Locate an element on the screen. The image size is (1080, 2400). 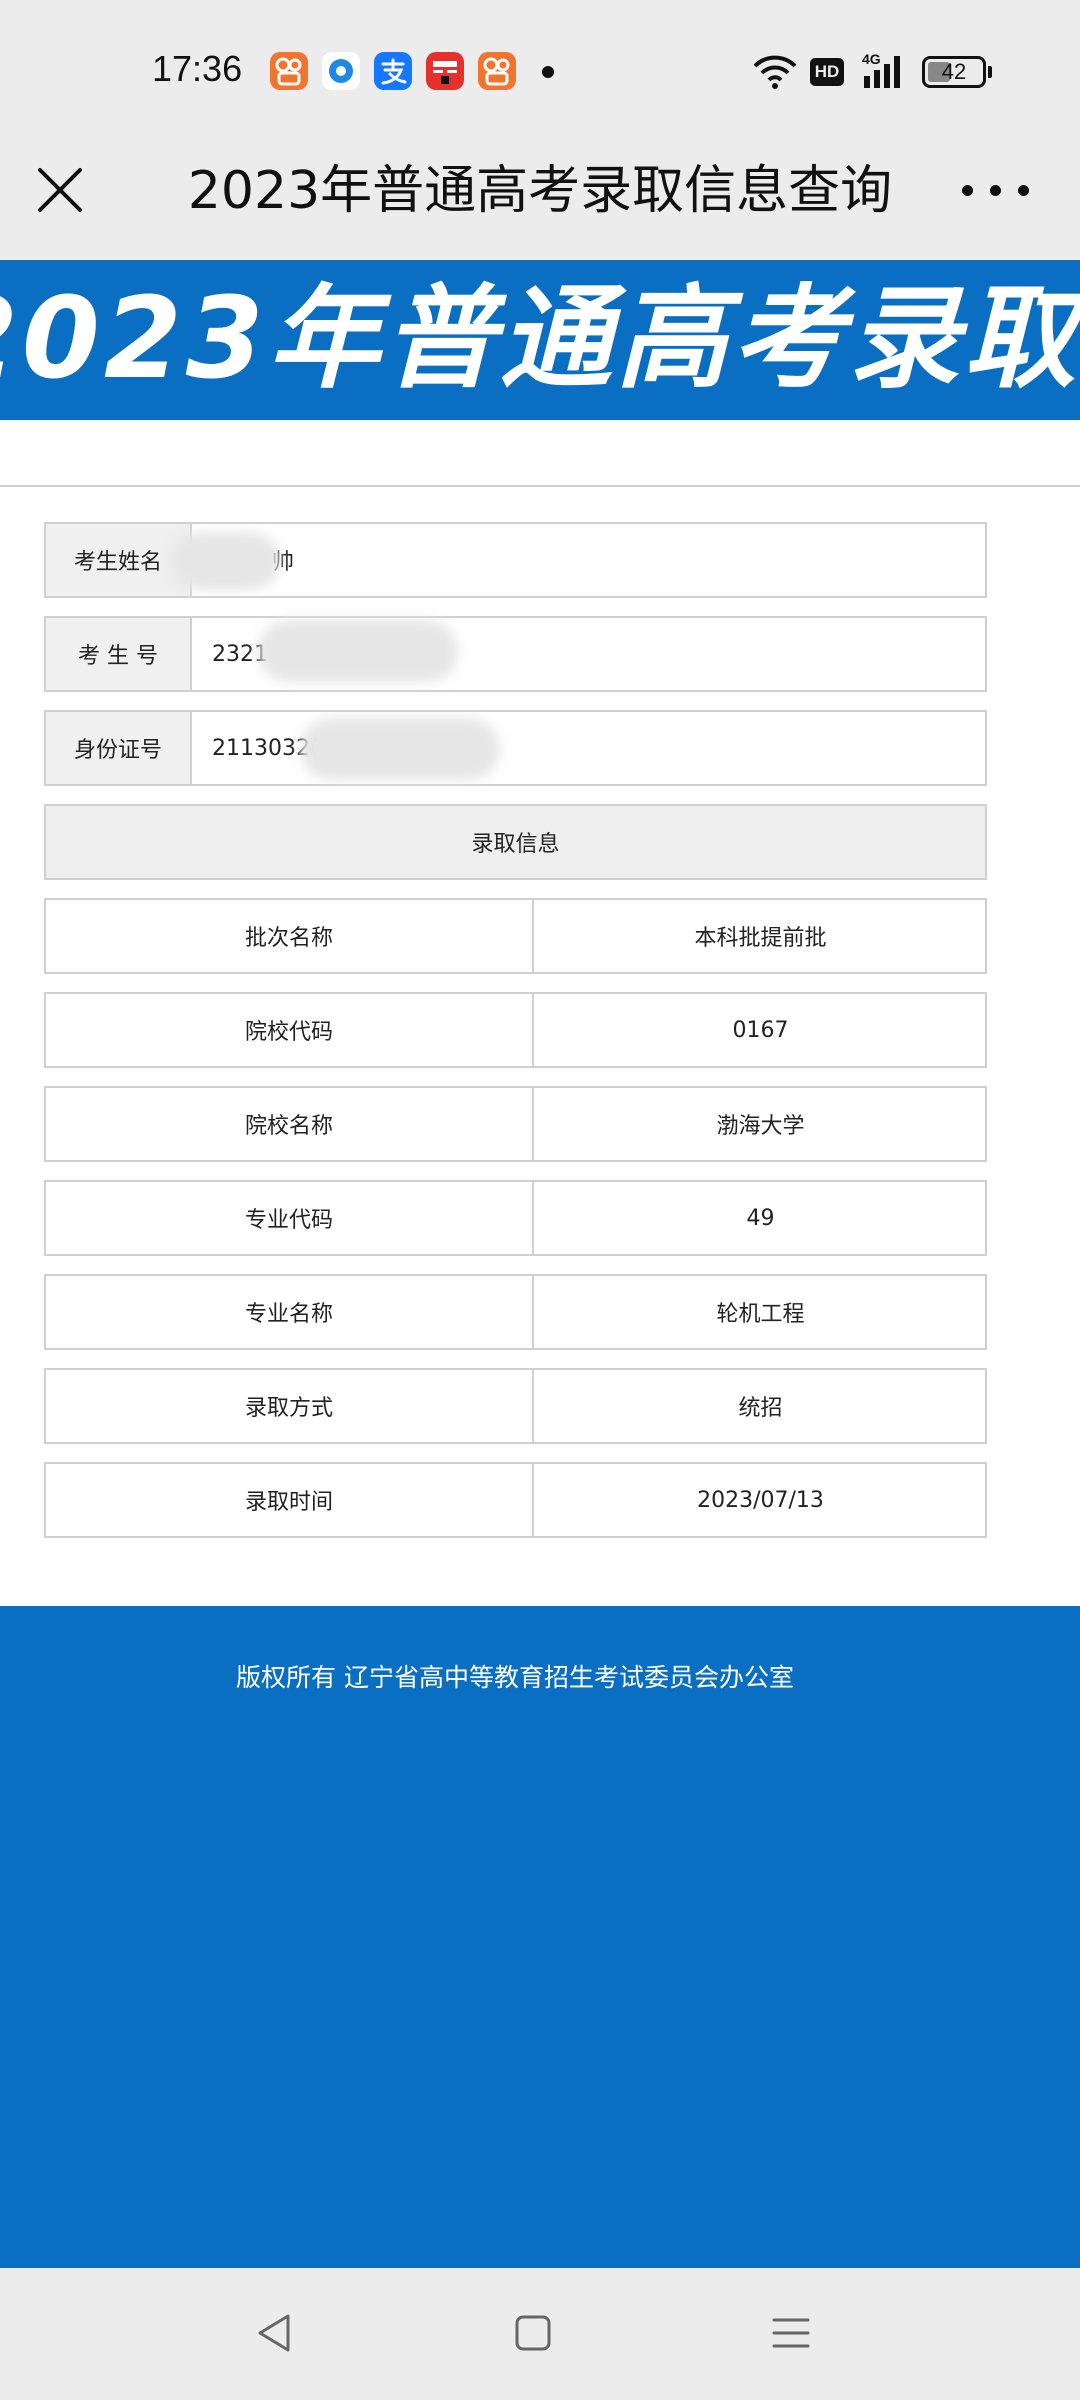
close-icon is located at coordinates (60, 190).